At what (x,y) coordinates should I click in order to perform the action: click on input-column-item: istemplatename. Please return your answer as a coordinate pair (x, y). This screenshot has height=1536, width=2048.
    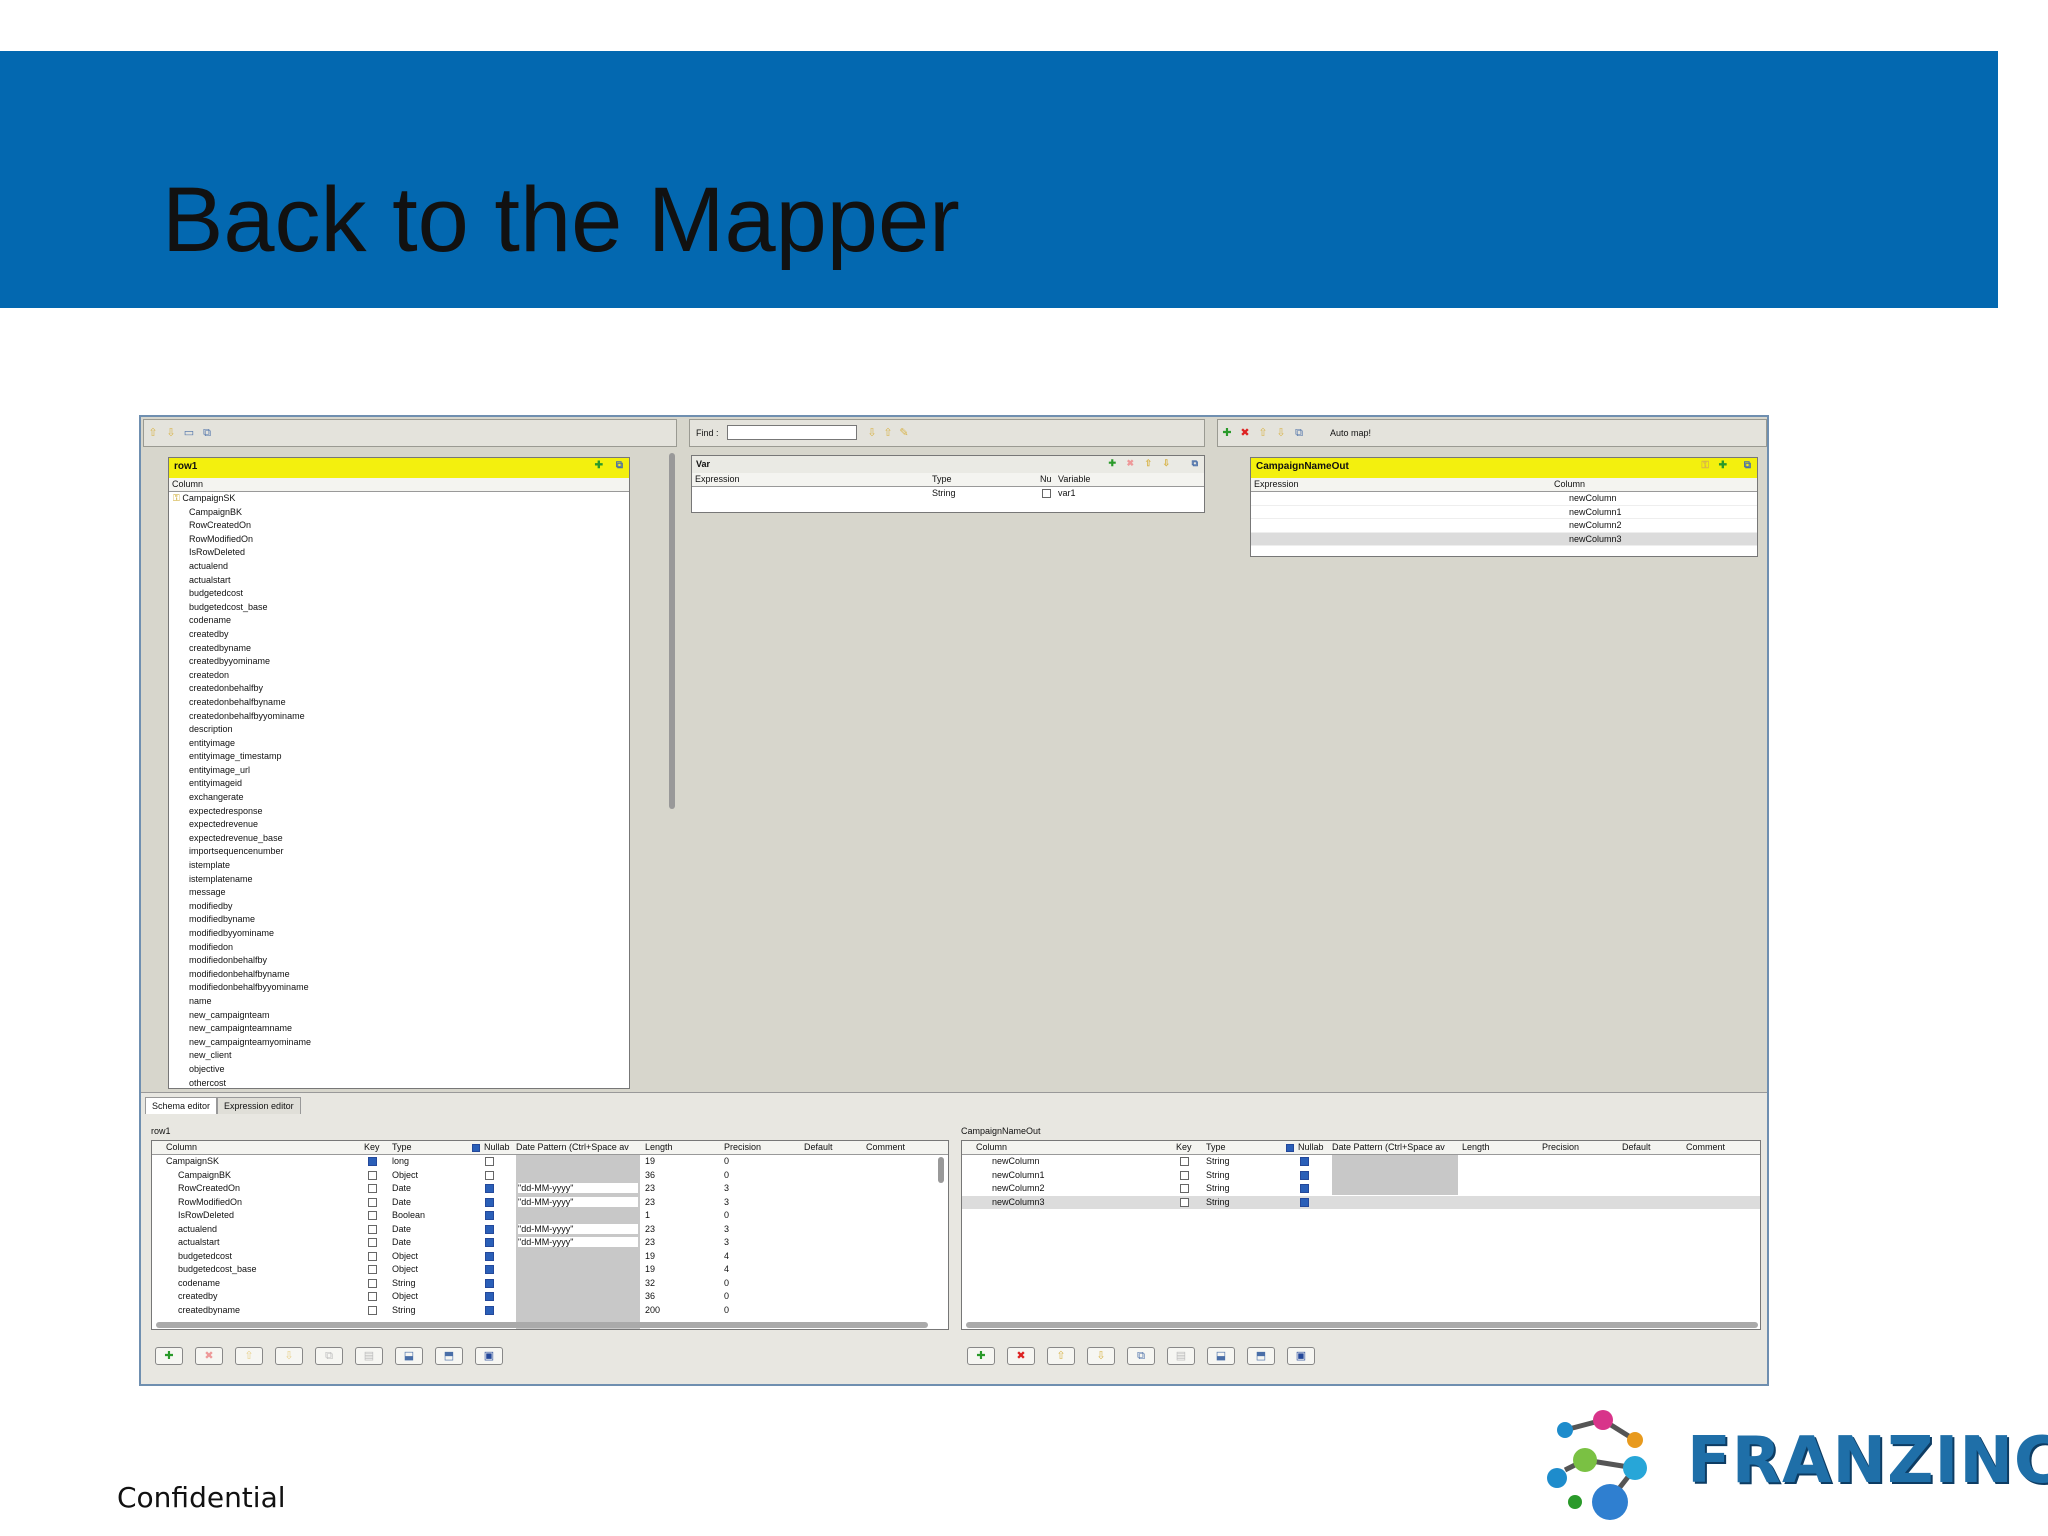
    Looking at the image, I should click on (399, 880).